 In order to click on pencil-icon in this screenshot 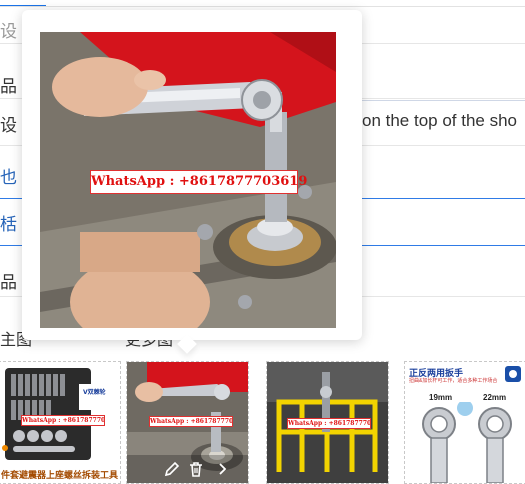, I will do `click(172, 469)`.